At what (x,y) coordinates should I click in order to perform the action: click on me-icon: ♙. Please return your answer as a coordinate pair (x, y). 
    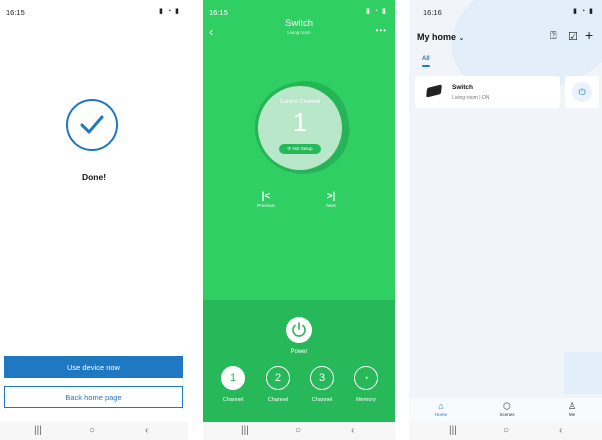
    Looking at the image, I should click on (572, 406).